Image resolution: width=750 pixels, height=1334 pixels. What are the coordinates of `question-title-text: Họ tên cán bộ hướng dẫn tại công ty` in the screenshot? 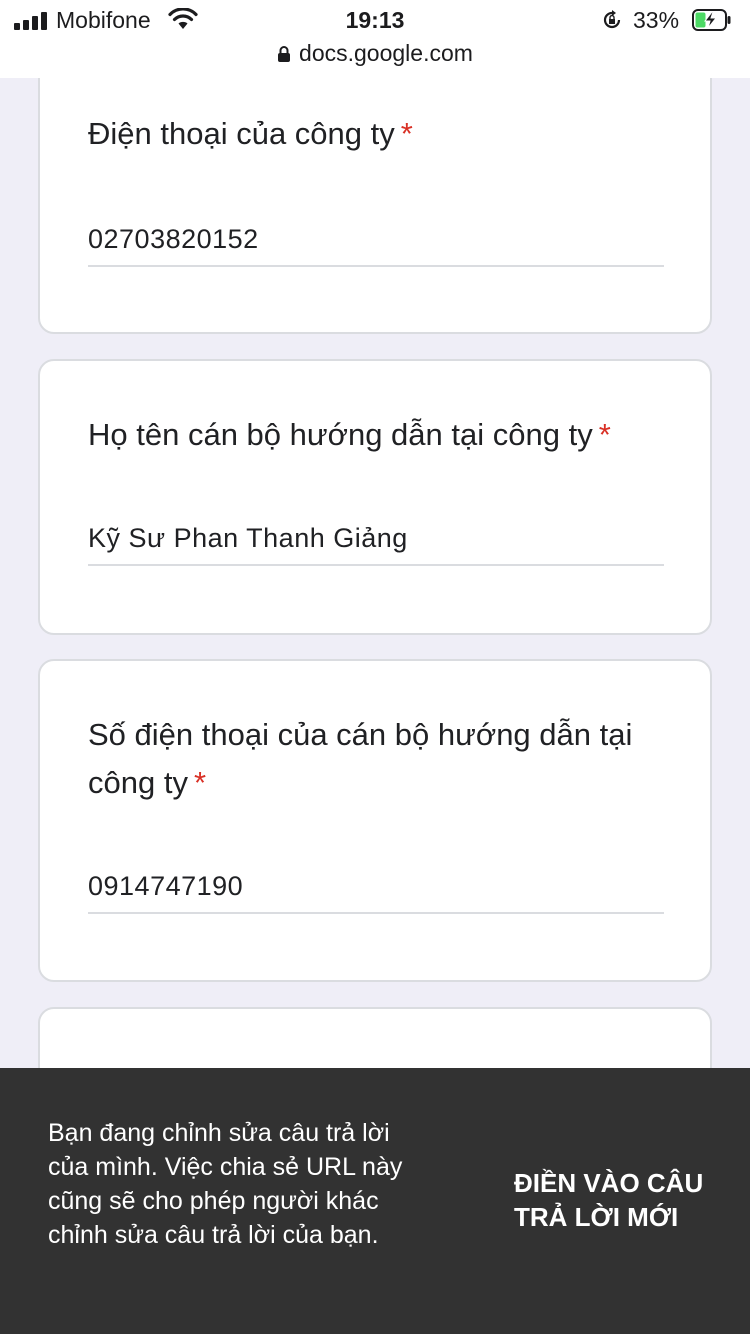 It's located at (340, 434).